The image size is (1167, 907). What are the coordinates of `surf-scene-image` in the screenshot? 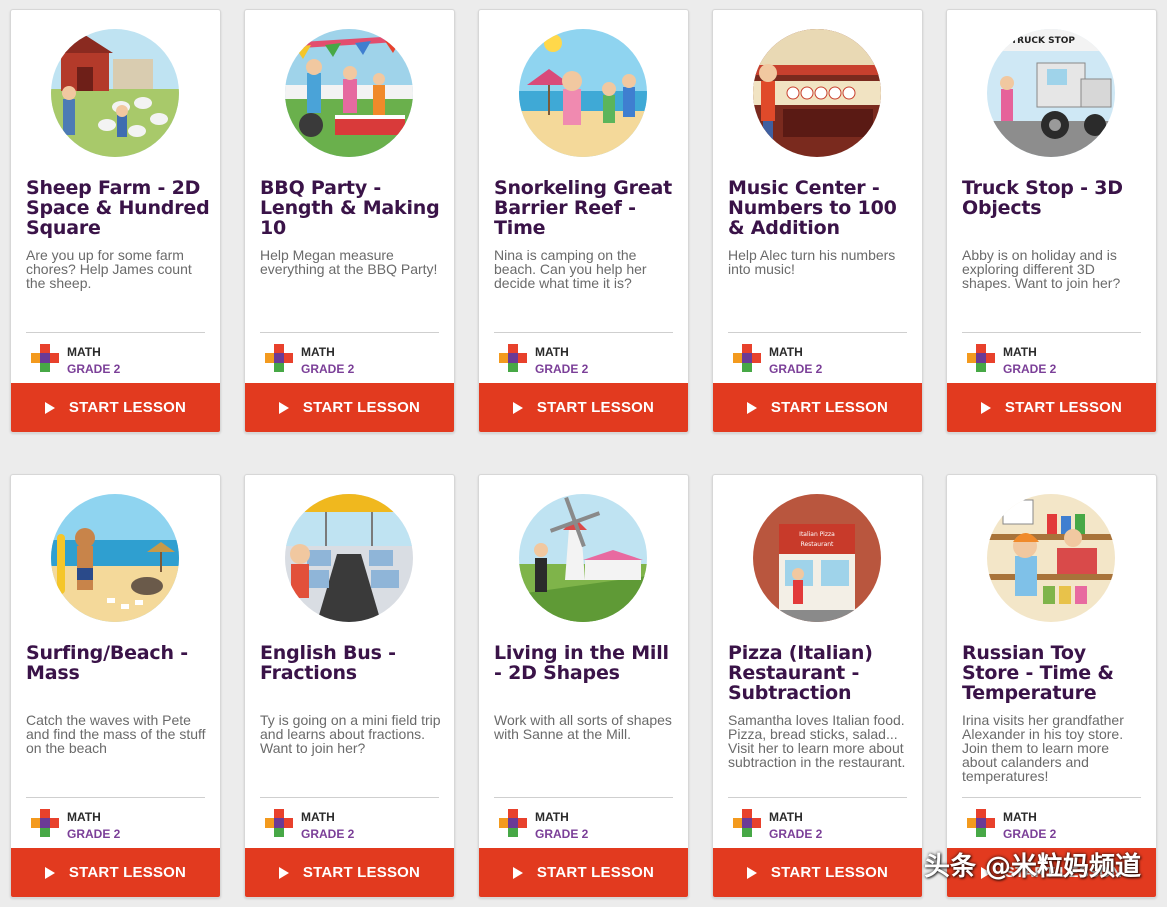 It's located at (115, 558).